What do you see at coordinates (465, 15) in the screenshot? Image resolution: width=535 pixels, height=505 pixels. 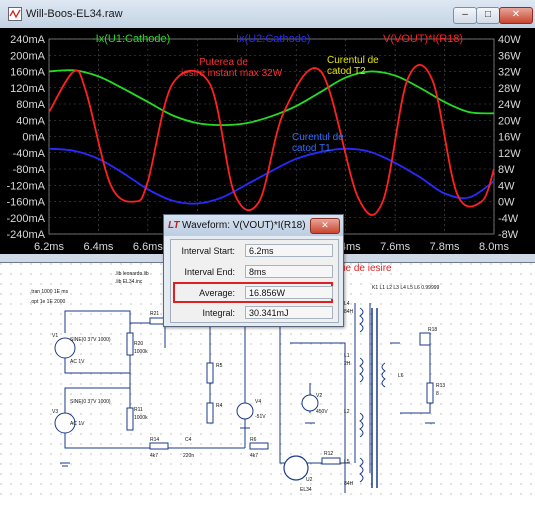 I see `minimize-button: –` at bounding box center [465, 15].